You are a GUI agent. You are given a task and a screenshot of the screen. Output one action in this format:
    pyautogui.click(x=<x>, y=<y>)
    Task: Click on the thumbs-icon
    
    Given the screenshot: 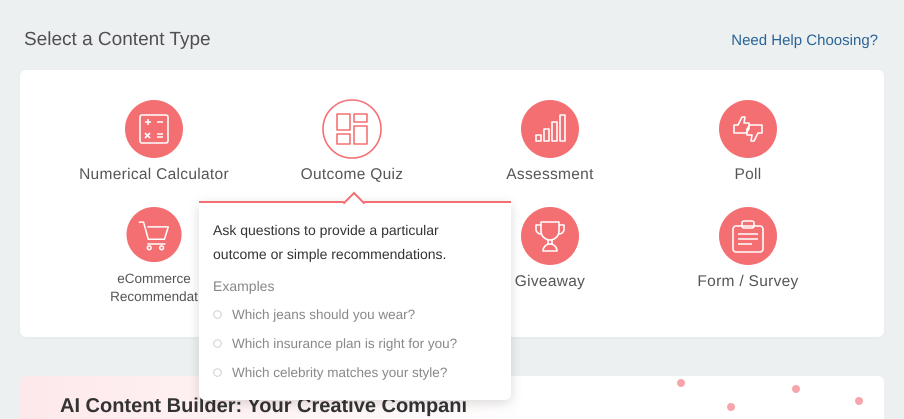 What is the action you would take?
    pyautogui.click(x=748, y=129)
    